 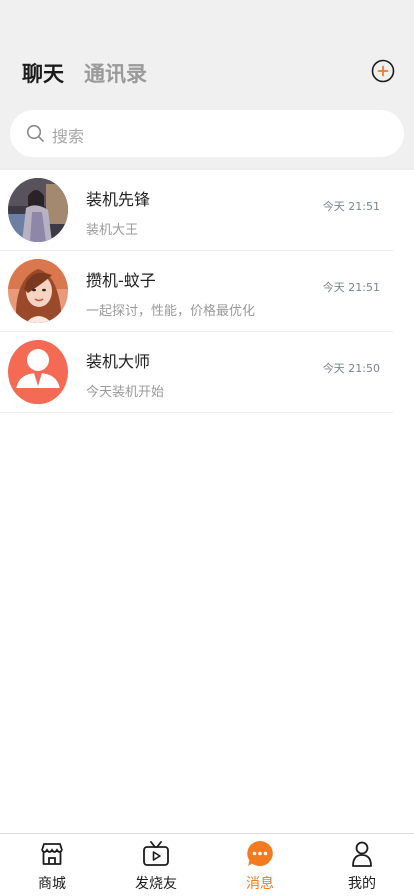 I want to click on message-icon, so click(x=260, y=854).